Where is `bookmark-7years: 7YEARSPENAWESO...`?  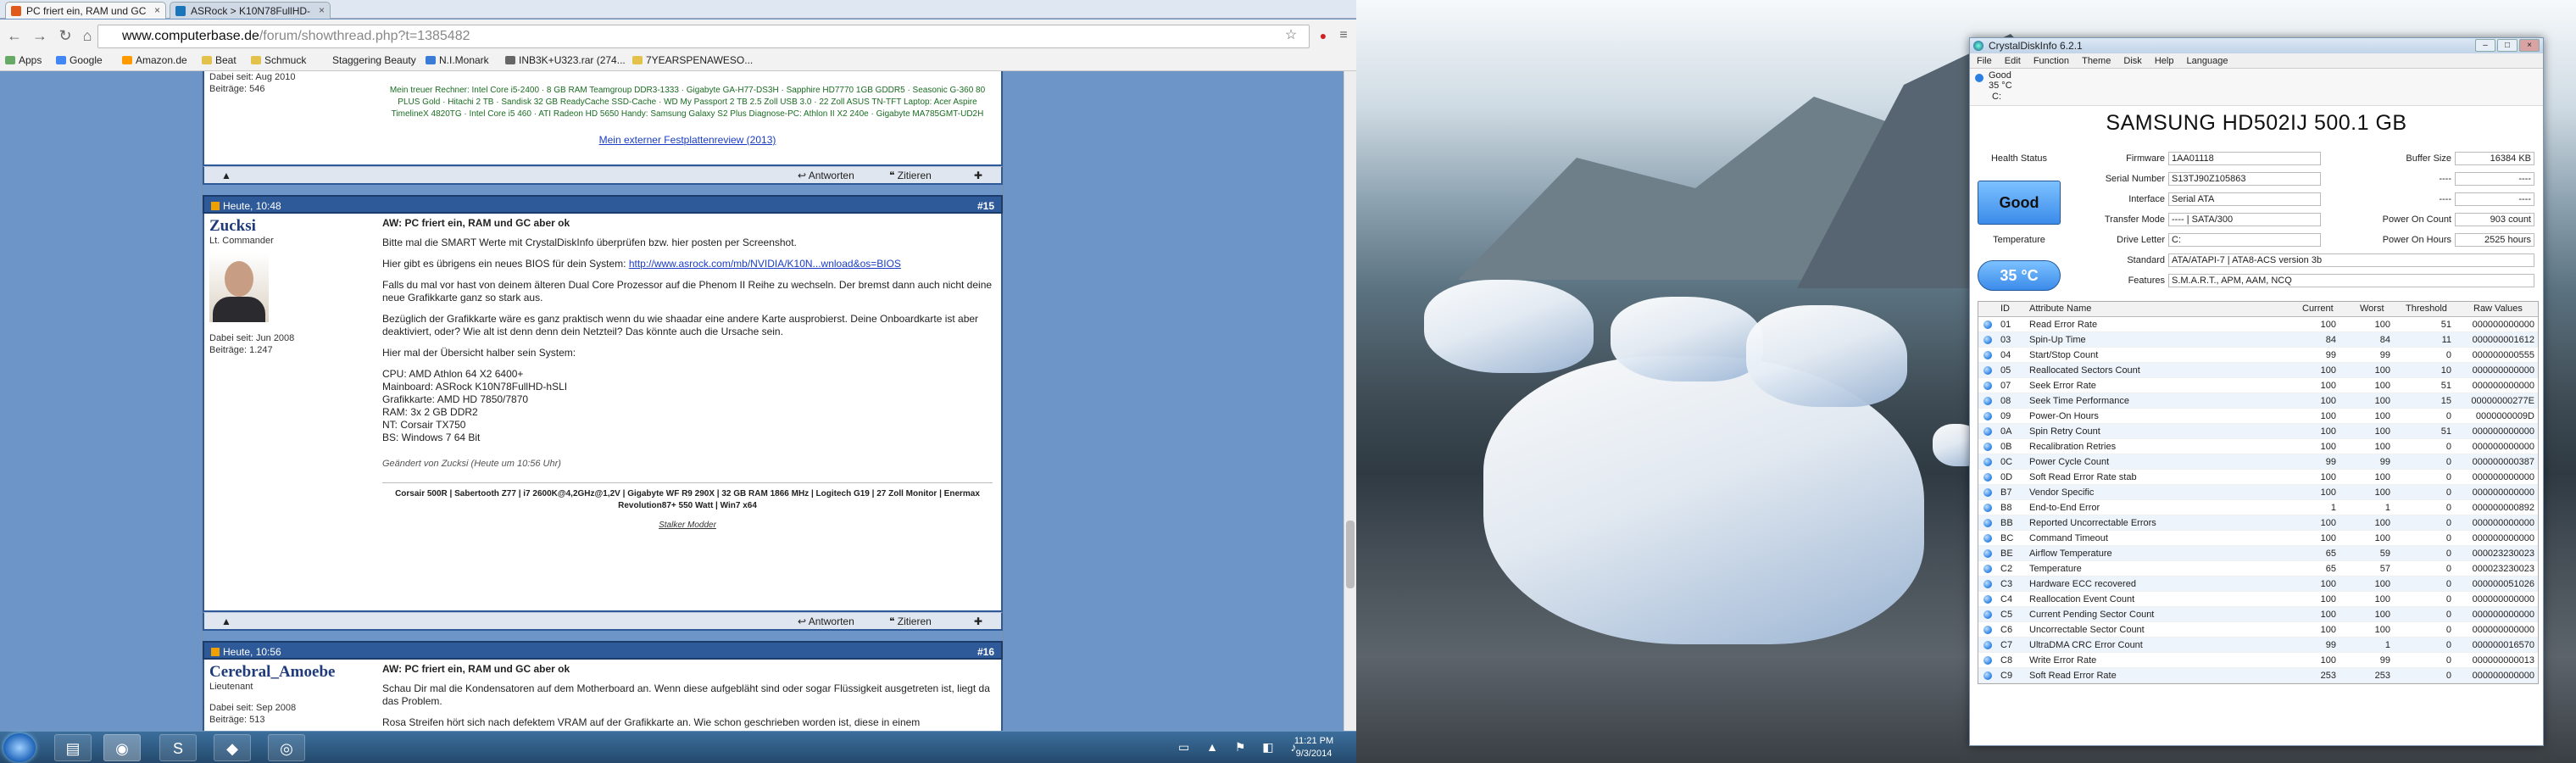
bookmark-7years: 7YEARSPENAWESO... is located at coordinates (692, 60).